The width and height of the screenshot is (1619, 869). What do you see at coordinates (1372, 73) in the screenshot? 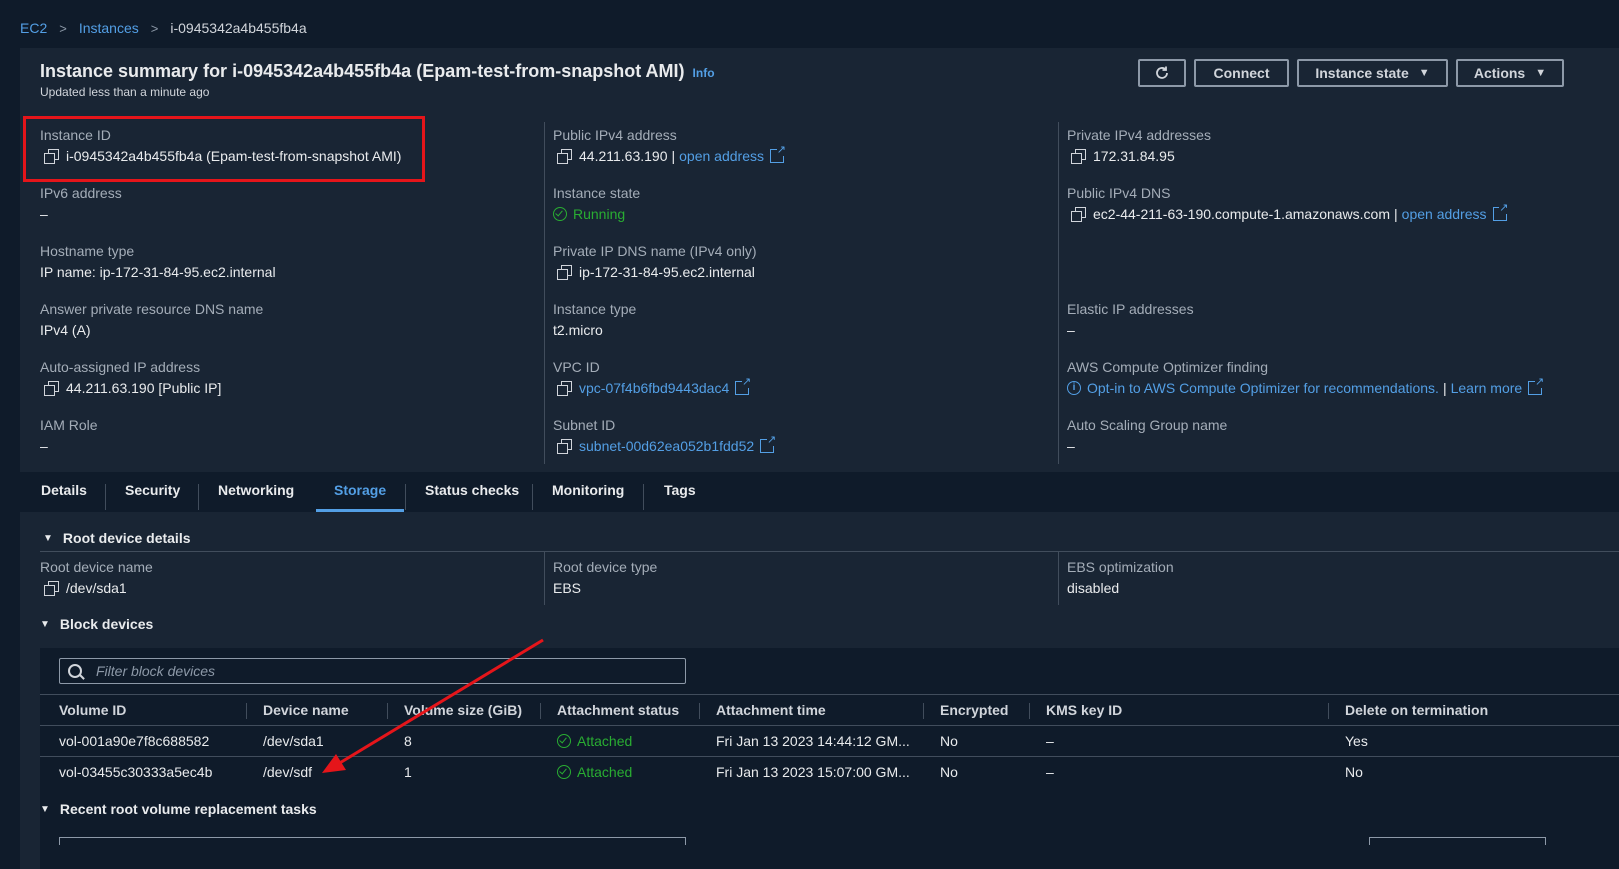
I see `instance-state-button: Instance state ▼` at bounding box center [1372, 73].